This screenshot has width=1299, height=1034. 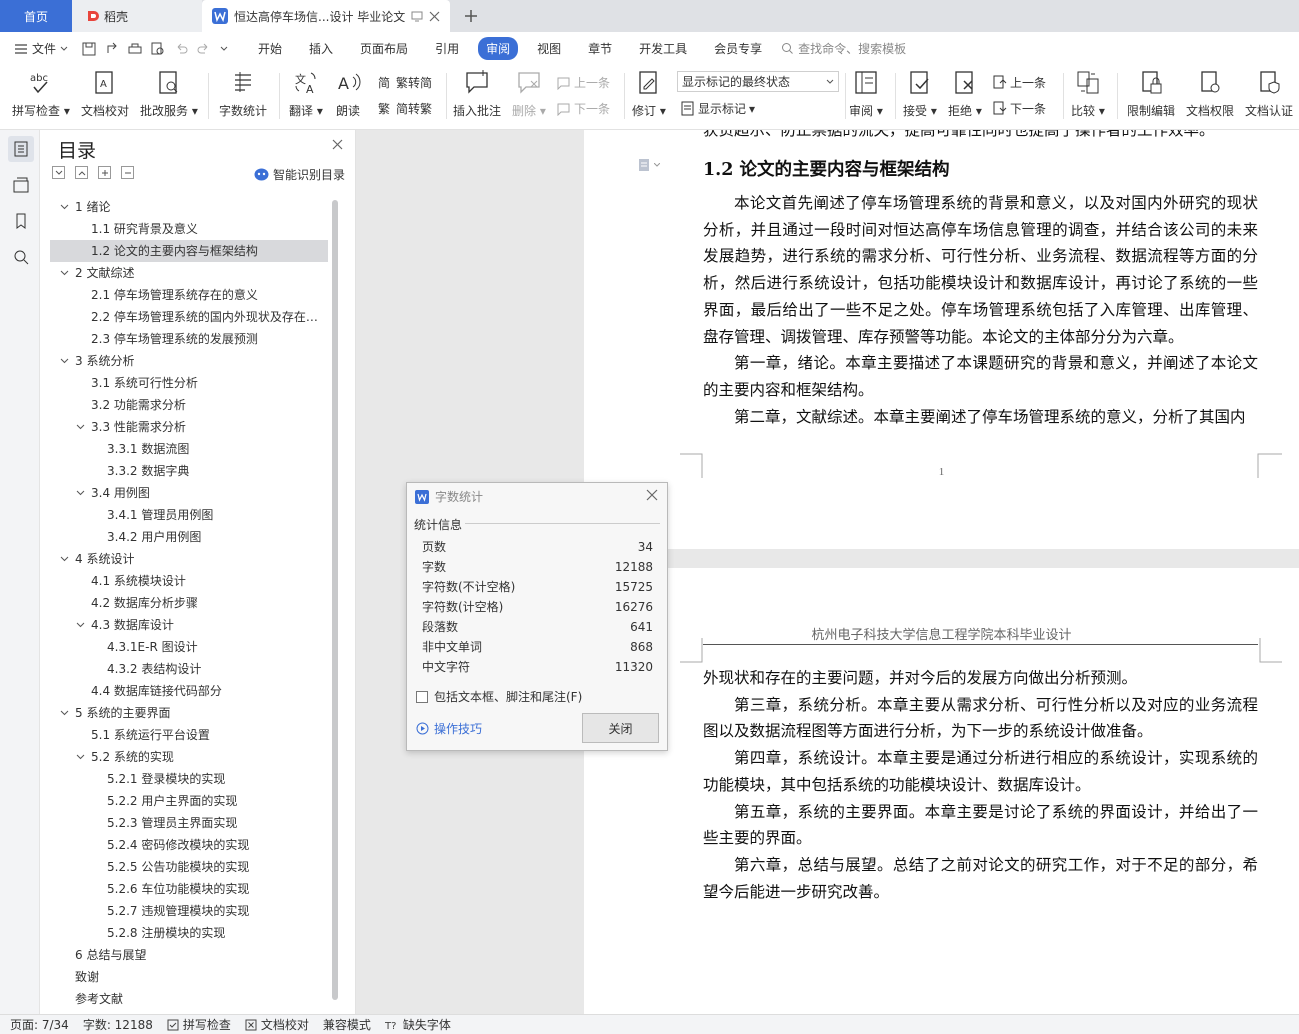 I want to click on toc-item: 5.2.1 登录模块的实现, so click(x=189, y=779).